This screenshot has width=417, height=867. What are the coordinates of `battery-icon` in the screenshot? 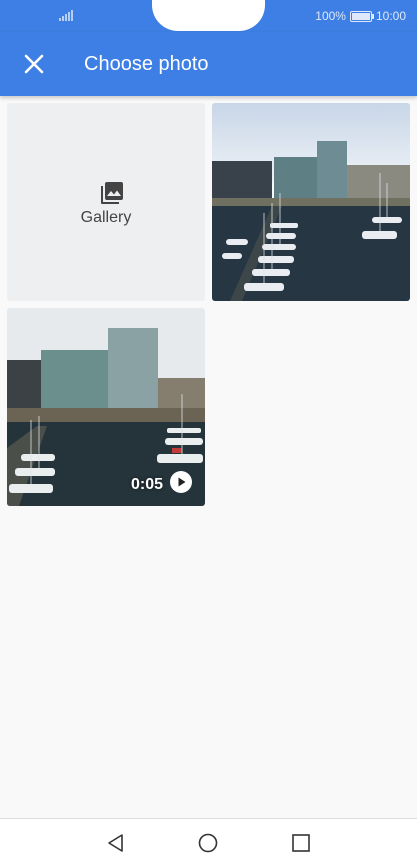 It's located at (361, 16).